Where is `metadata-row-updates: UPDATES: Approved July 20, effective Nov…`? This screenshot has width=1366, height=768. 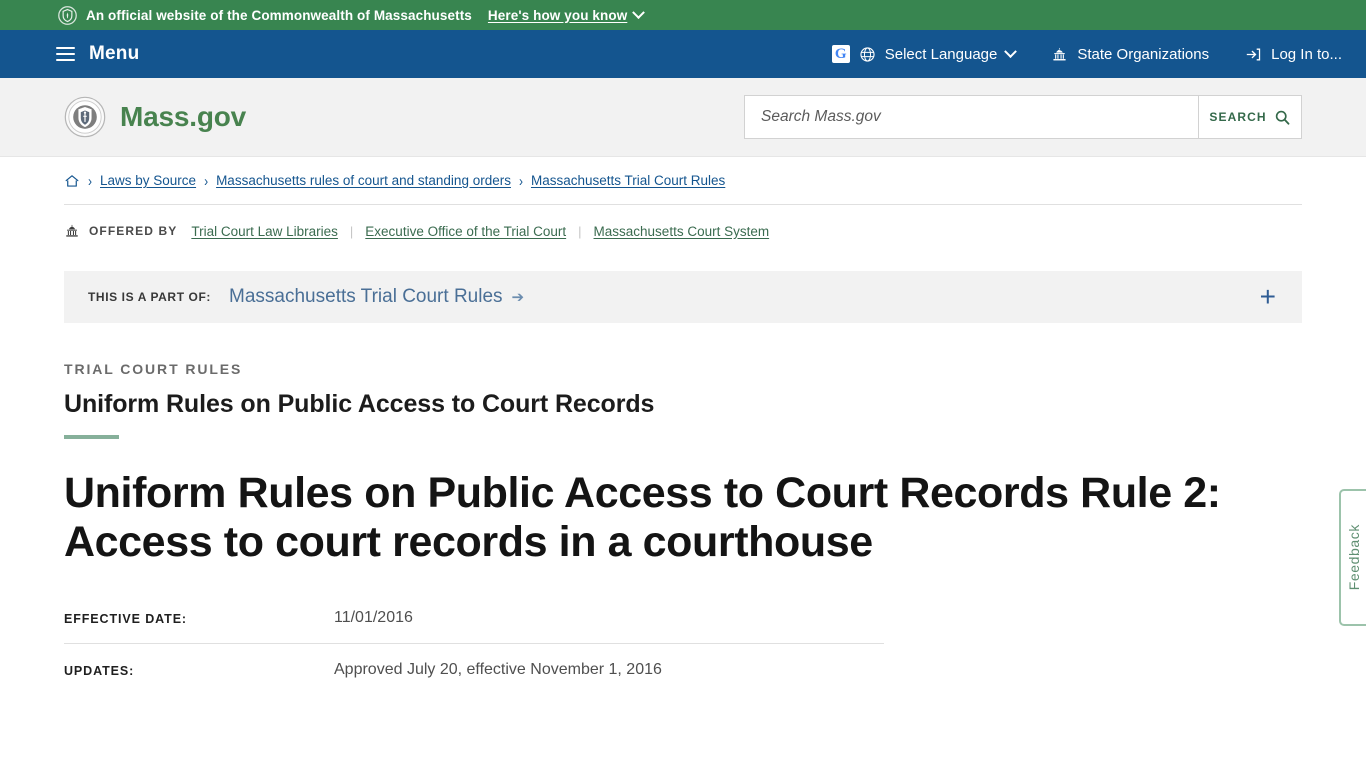 metadata-row-updates: UPDATES: Approved July 20, effective Nov… is located at coordinates (474, 669).